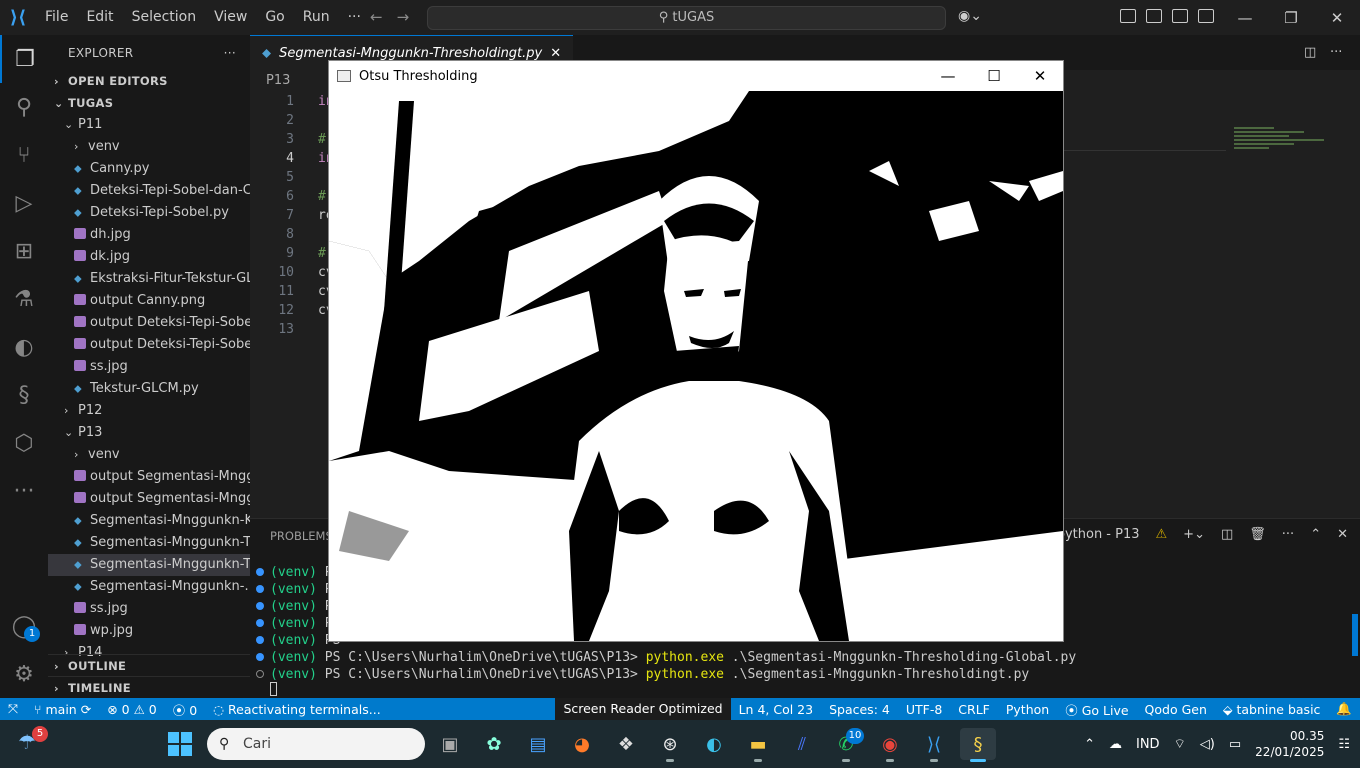 Image resolution: width=1360 pixels, height=768 pixels. I want to click on toggle-secondary-sidebar-icon, so click(1206, 16).